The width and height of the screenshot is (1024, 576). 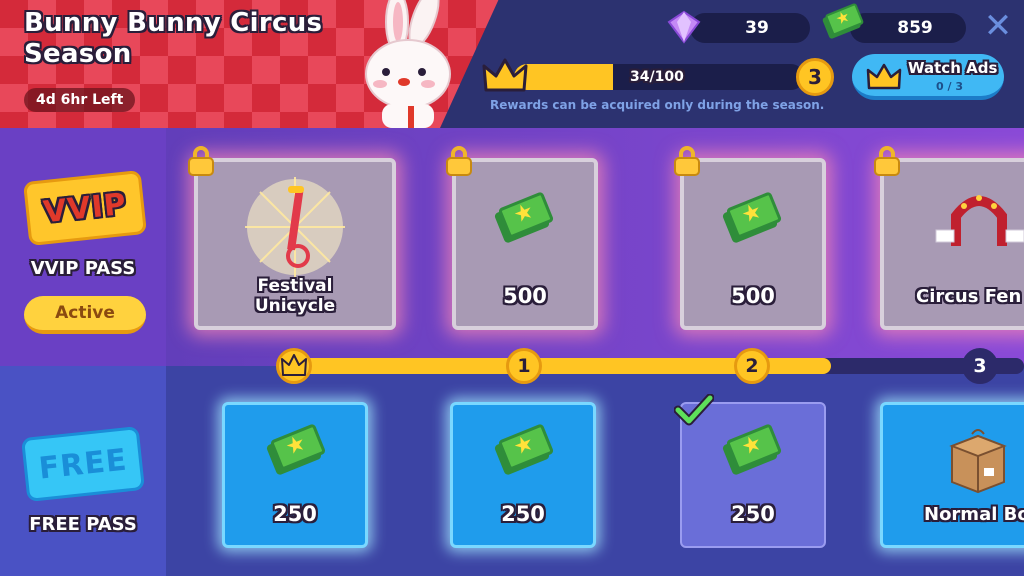 What do you see at coordinates (750, 28) in the screenshot?
I see `gem-counter: 39` at bounding box center [750, 28].